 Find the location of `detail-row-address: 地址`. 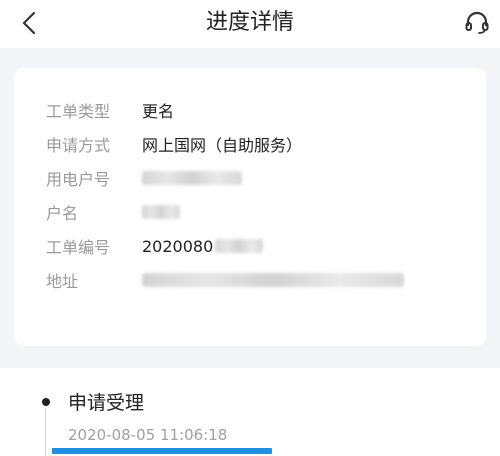

detail-row-address: 地址 is located at coordinates (225, 280).